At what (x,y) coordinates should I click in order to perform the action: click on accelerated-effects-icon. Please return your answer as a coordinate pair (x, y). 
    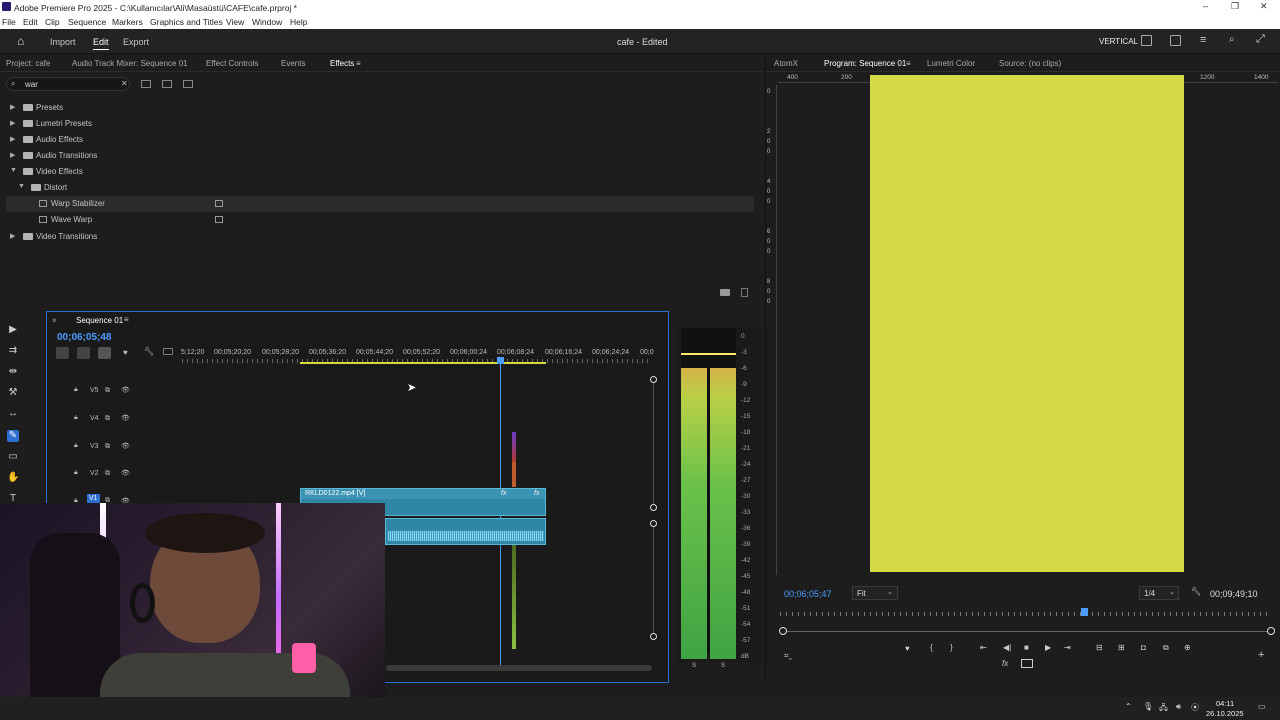
    Looking at the image, I should click on (146, 84).